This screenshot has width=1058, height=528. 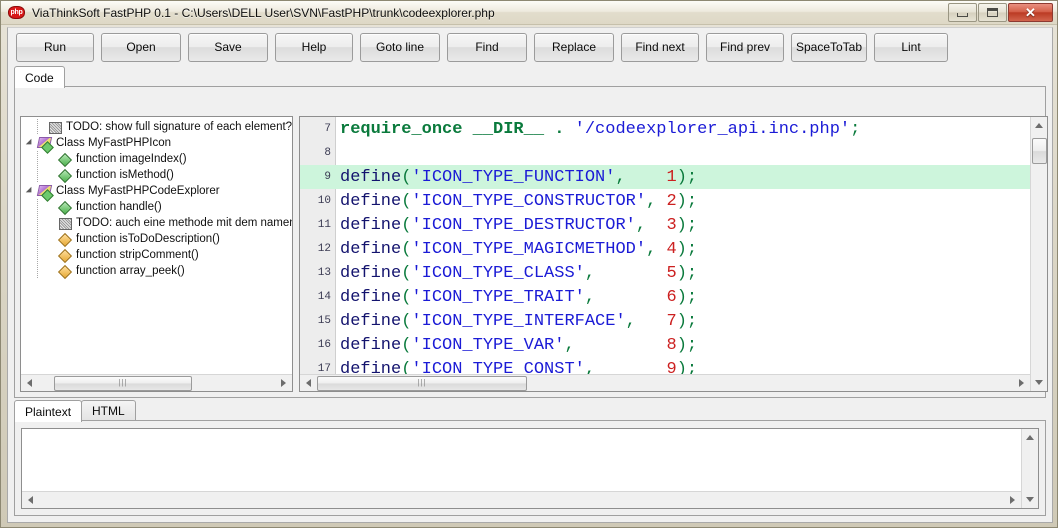 I want to click on code-token-num: 4, so click(x=671, y=249).